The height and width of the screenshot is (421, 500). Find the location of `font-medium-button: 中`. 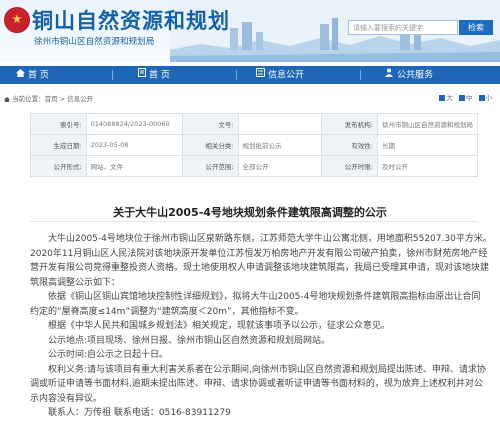

font-medium-button: 中 is located at coordinates (465, 97).